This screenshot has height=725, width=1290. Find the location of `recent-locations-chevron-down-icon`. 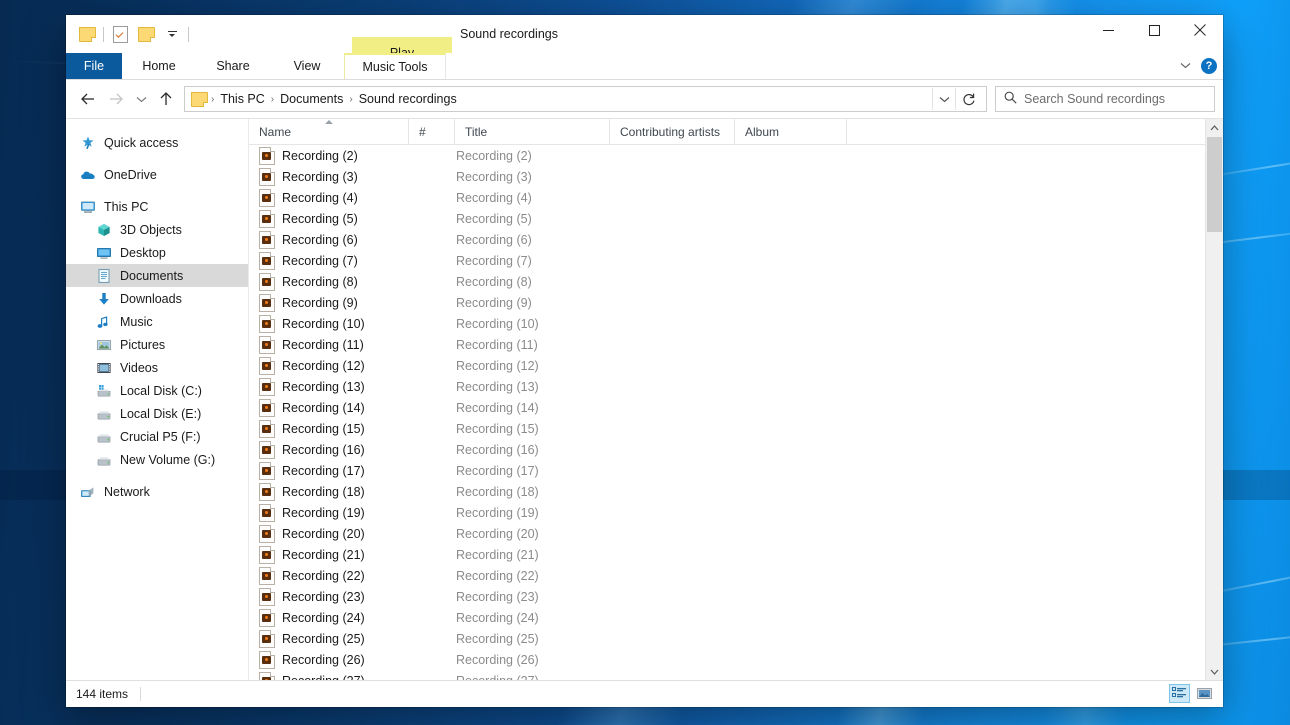

recent-locations-chevron-down-icon is located at coordinates (141, 99).